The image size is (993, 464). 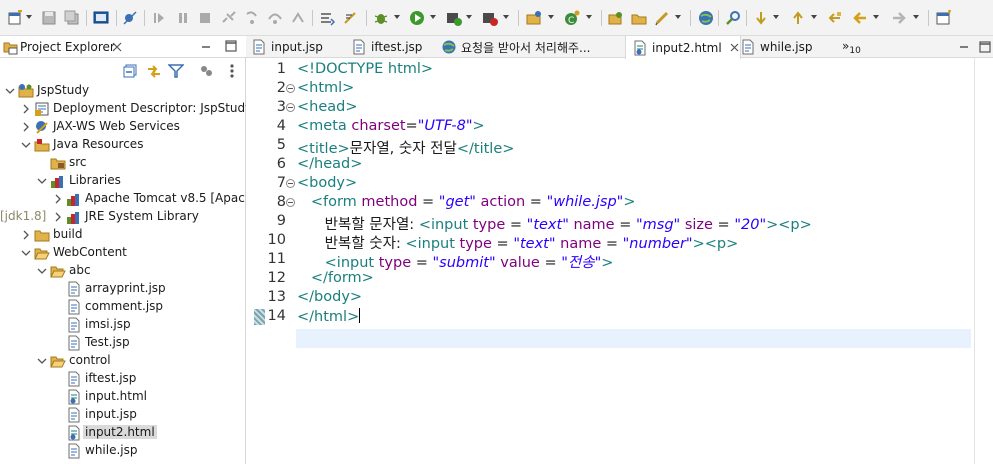 What do you see at coordinates (231, 46) in the screenshot?
I see `maximize-icon` at bounding box center [231, 46].